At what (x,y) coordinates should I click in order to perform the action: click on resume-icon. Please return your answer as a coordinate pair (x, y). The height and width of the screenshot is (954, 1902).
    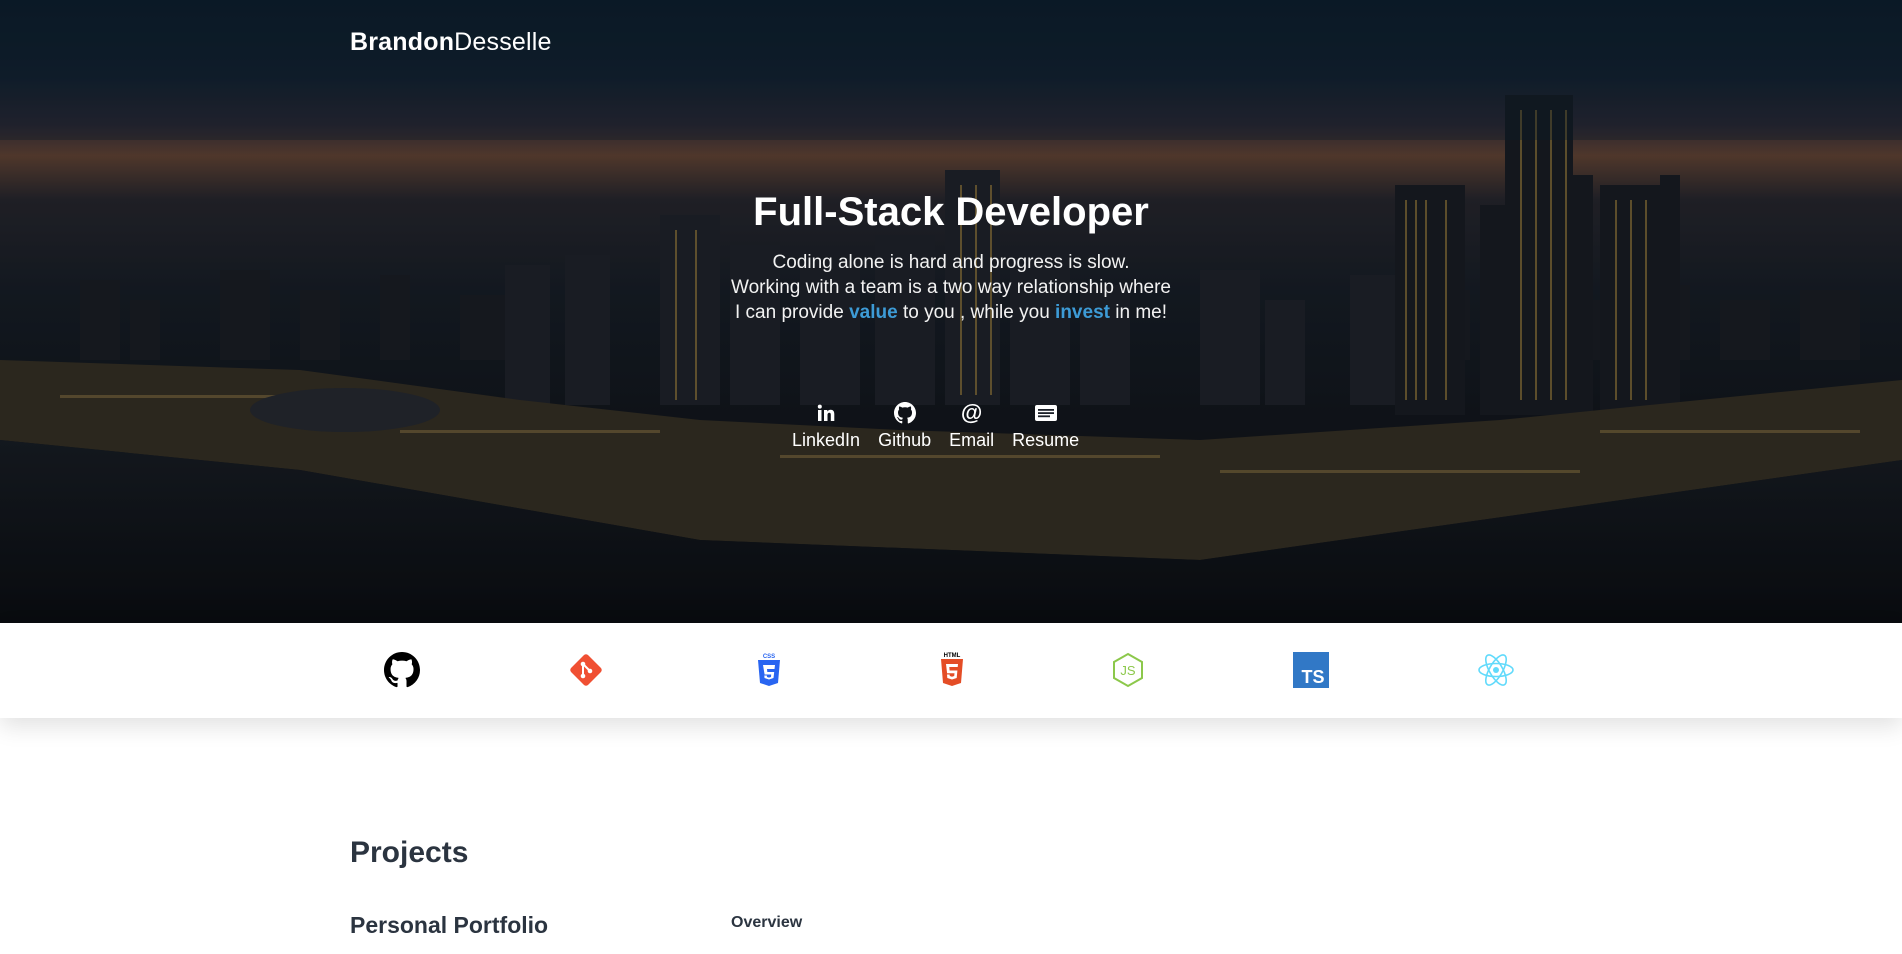
    Looking at the image, I should click on (1046, 413).